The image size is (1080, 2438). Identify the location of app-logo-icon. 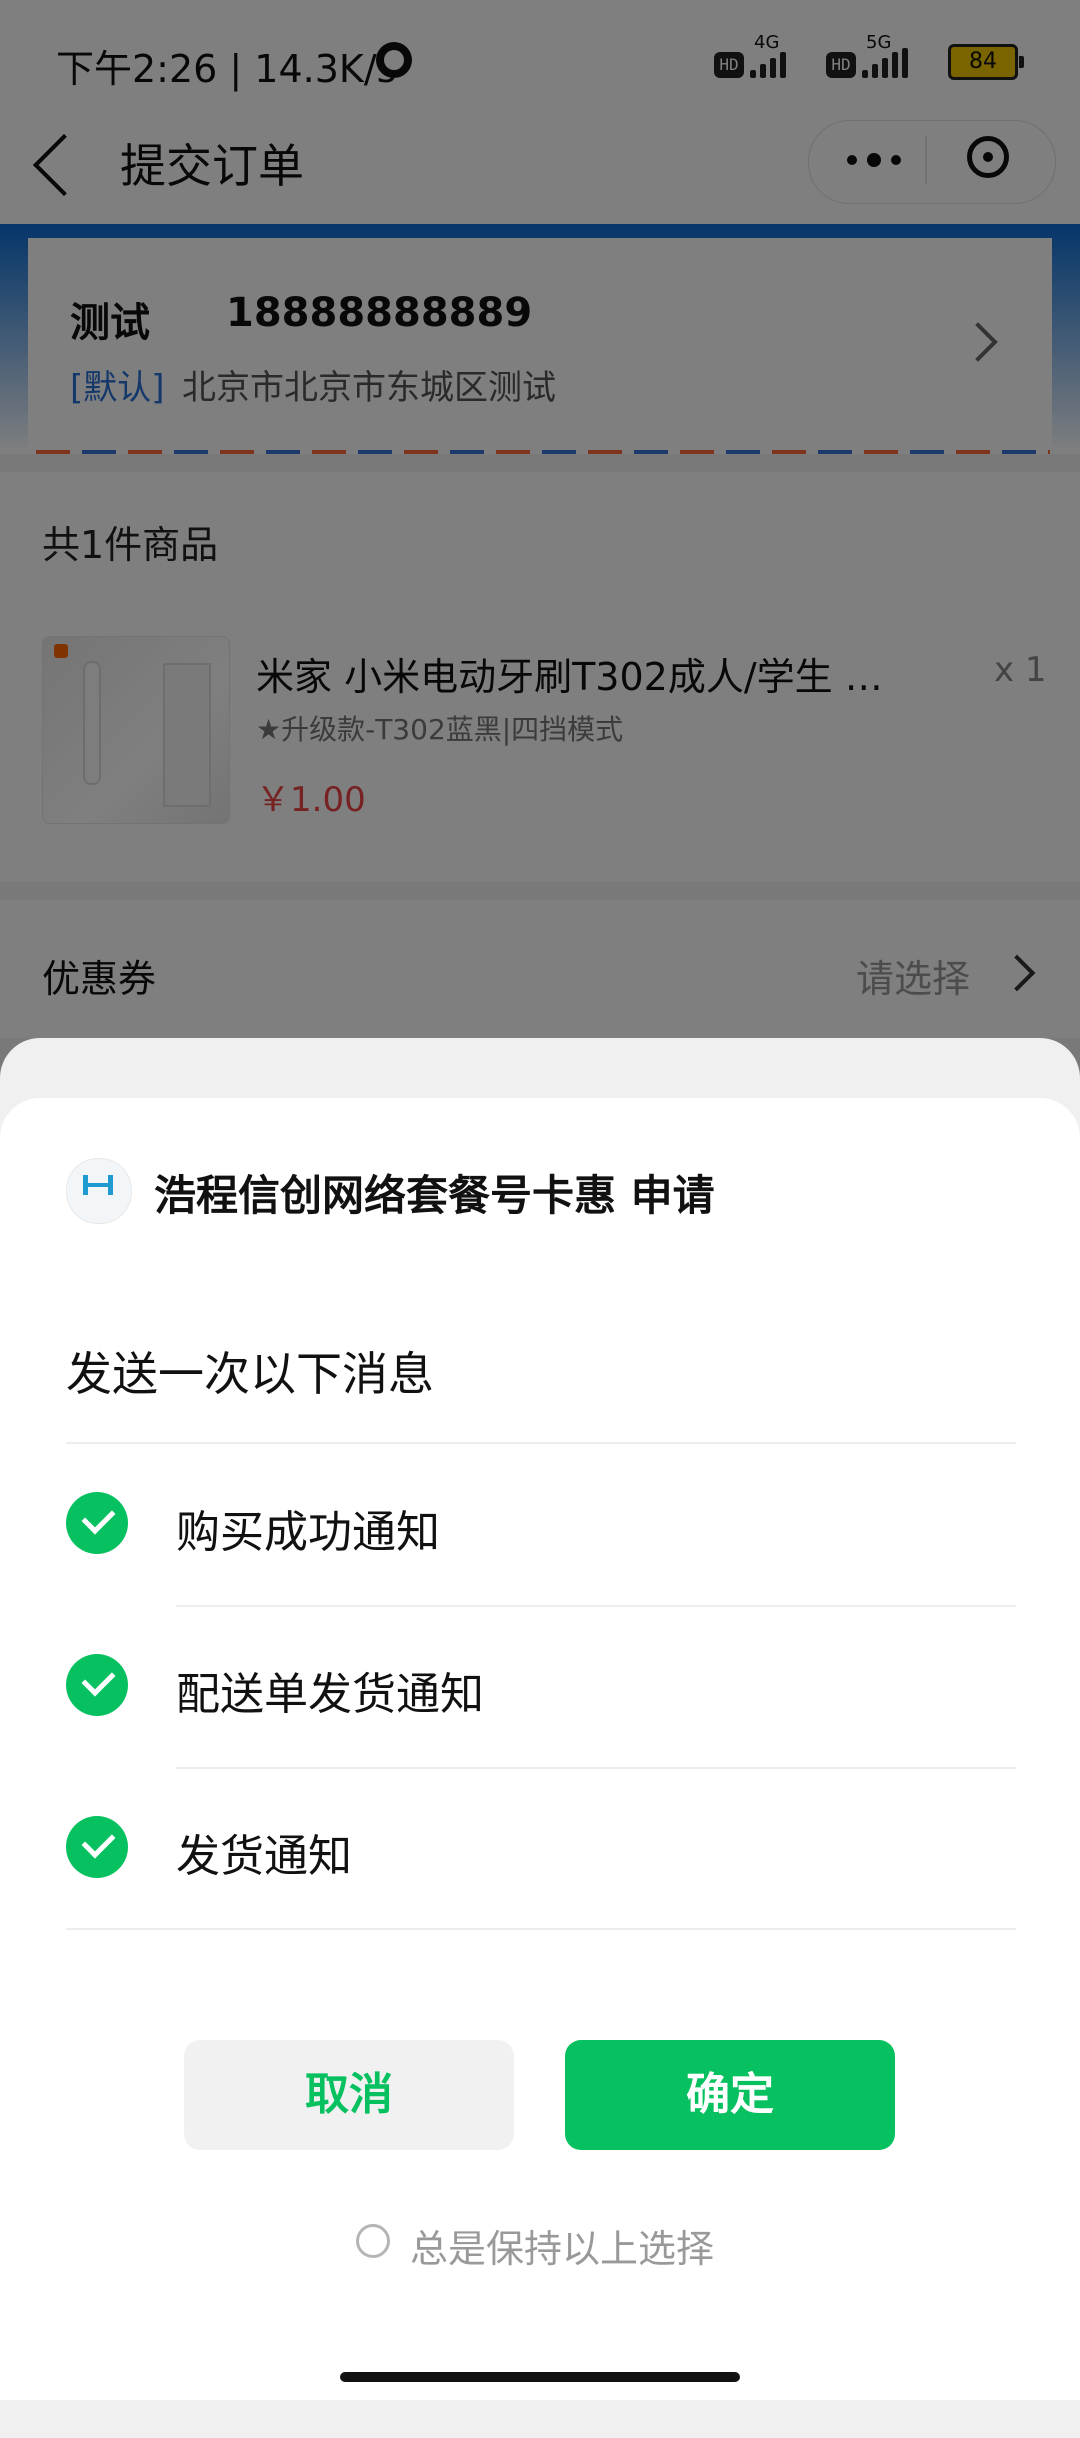
(99, 1191).